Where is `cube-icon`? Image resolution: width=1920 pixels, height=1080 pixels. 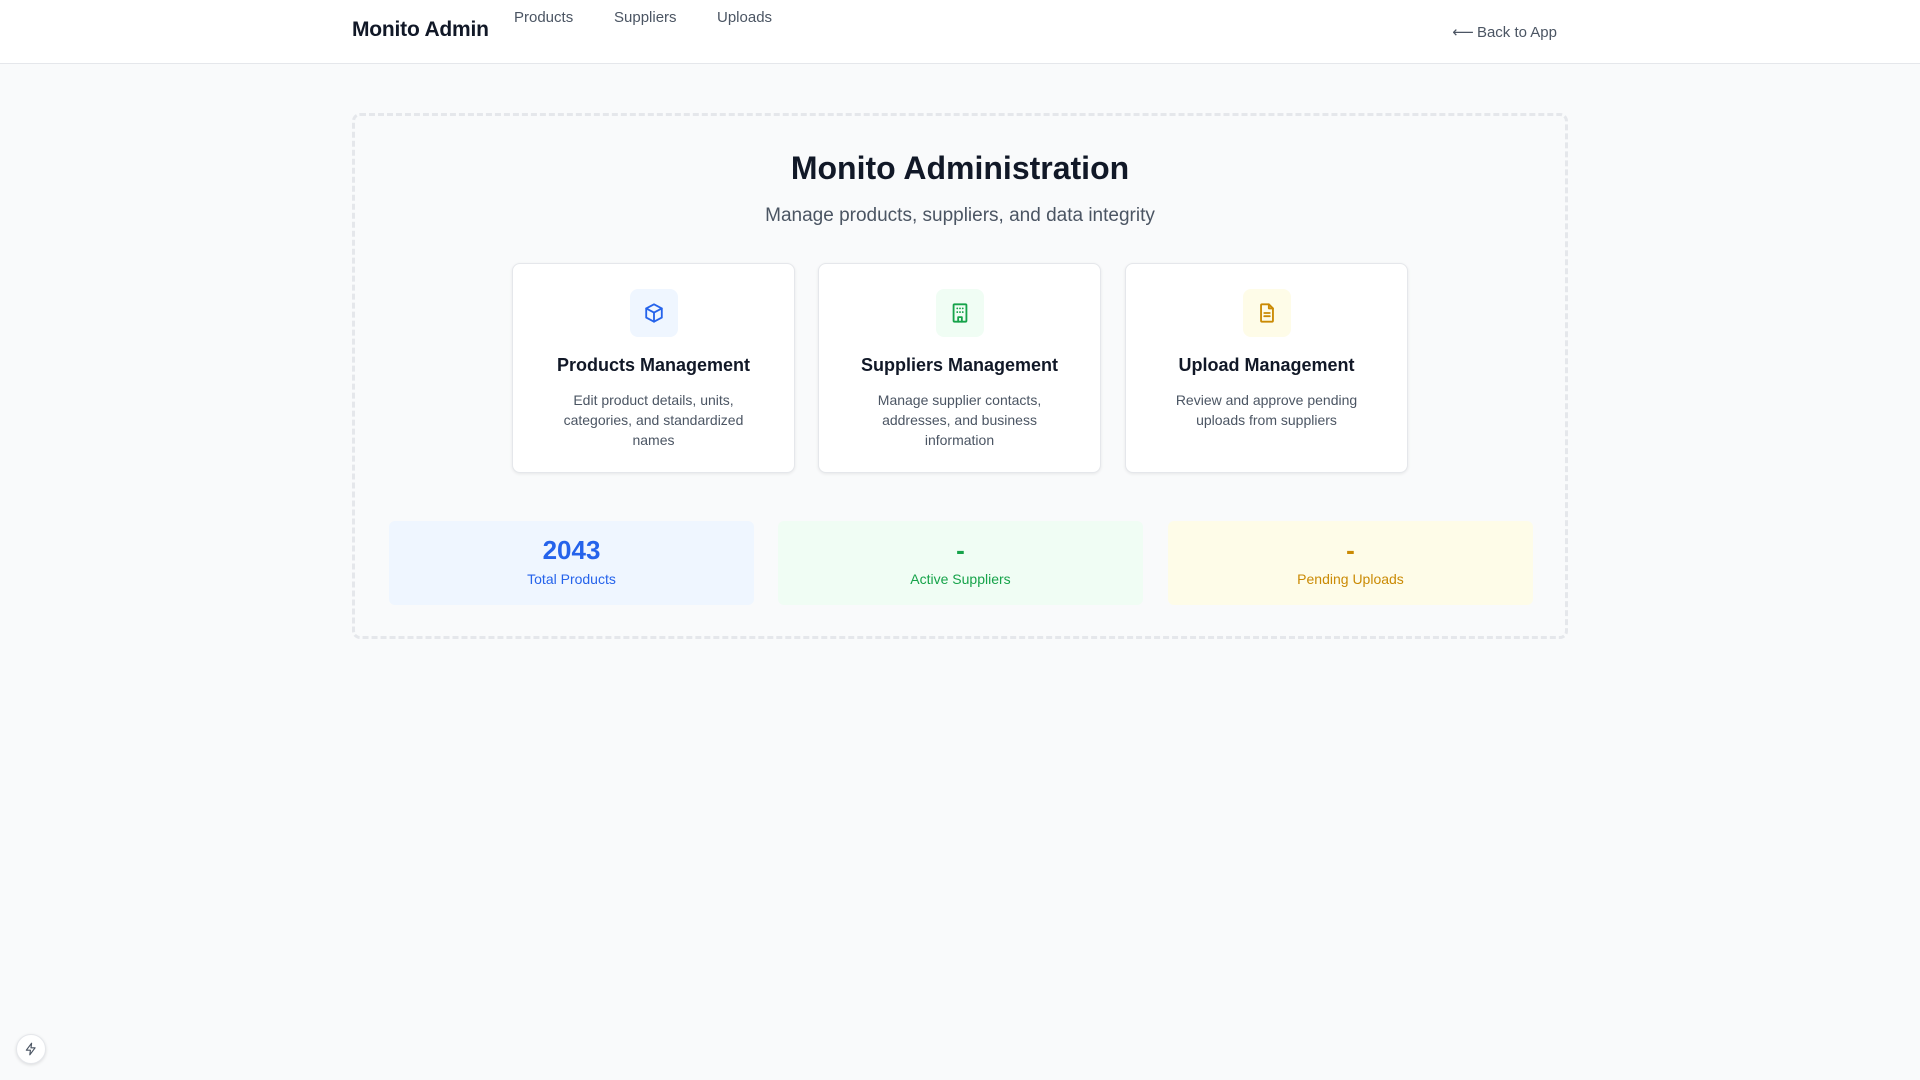 cube-icon is located at coordinates (654, 313).